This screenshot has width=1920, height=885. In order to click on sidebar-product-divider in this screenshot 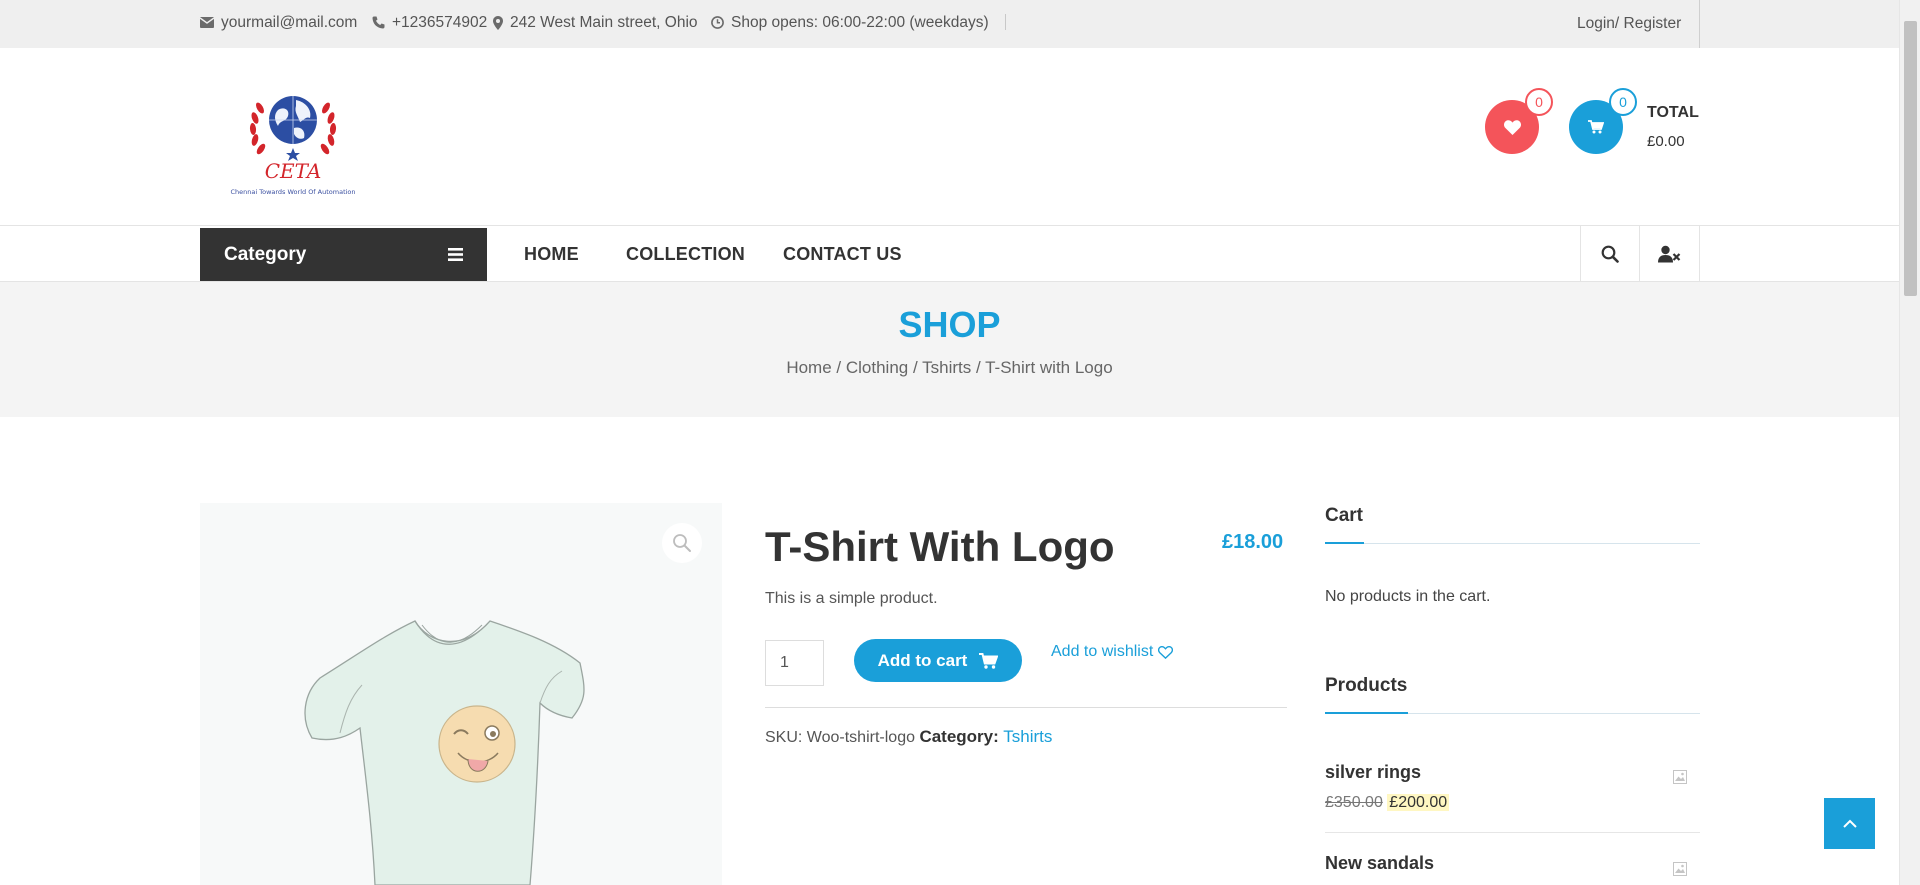, I will do `click(1512, 832)`.